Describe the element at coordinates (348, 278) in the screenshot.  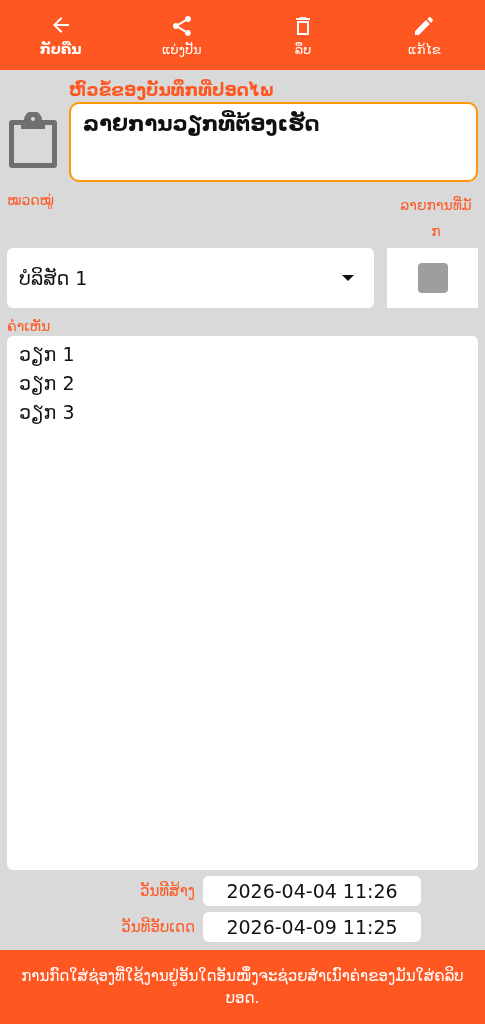
I see `dropdown-caret-icon` at that location.